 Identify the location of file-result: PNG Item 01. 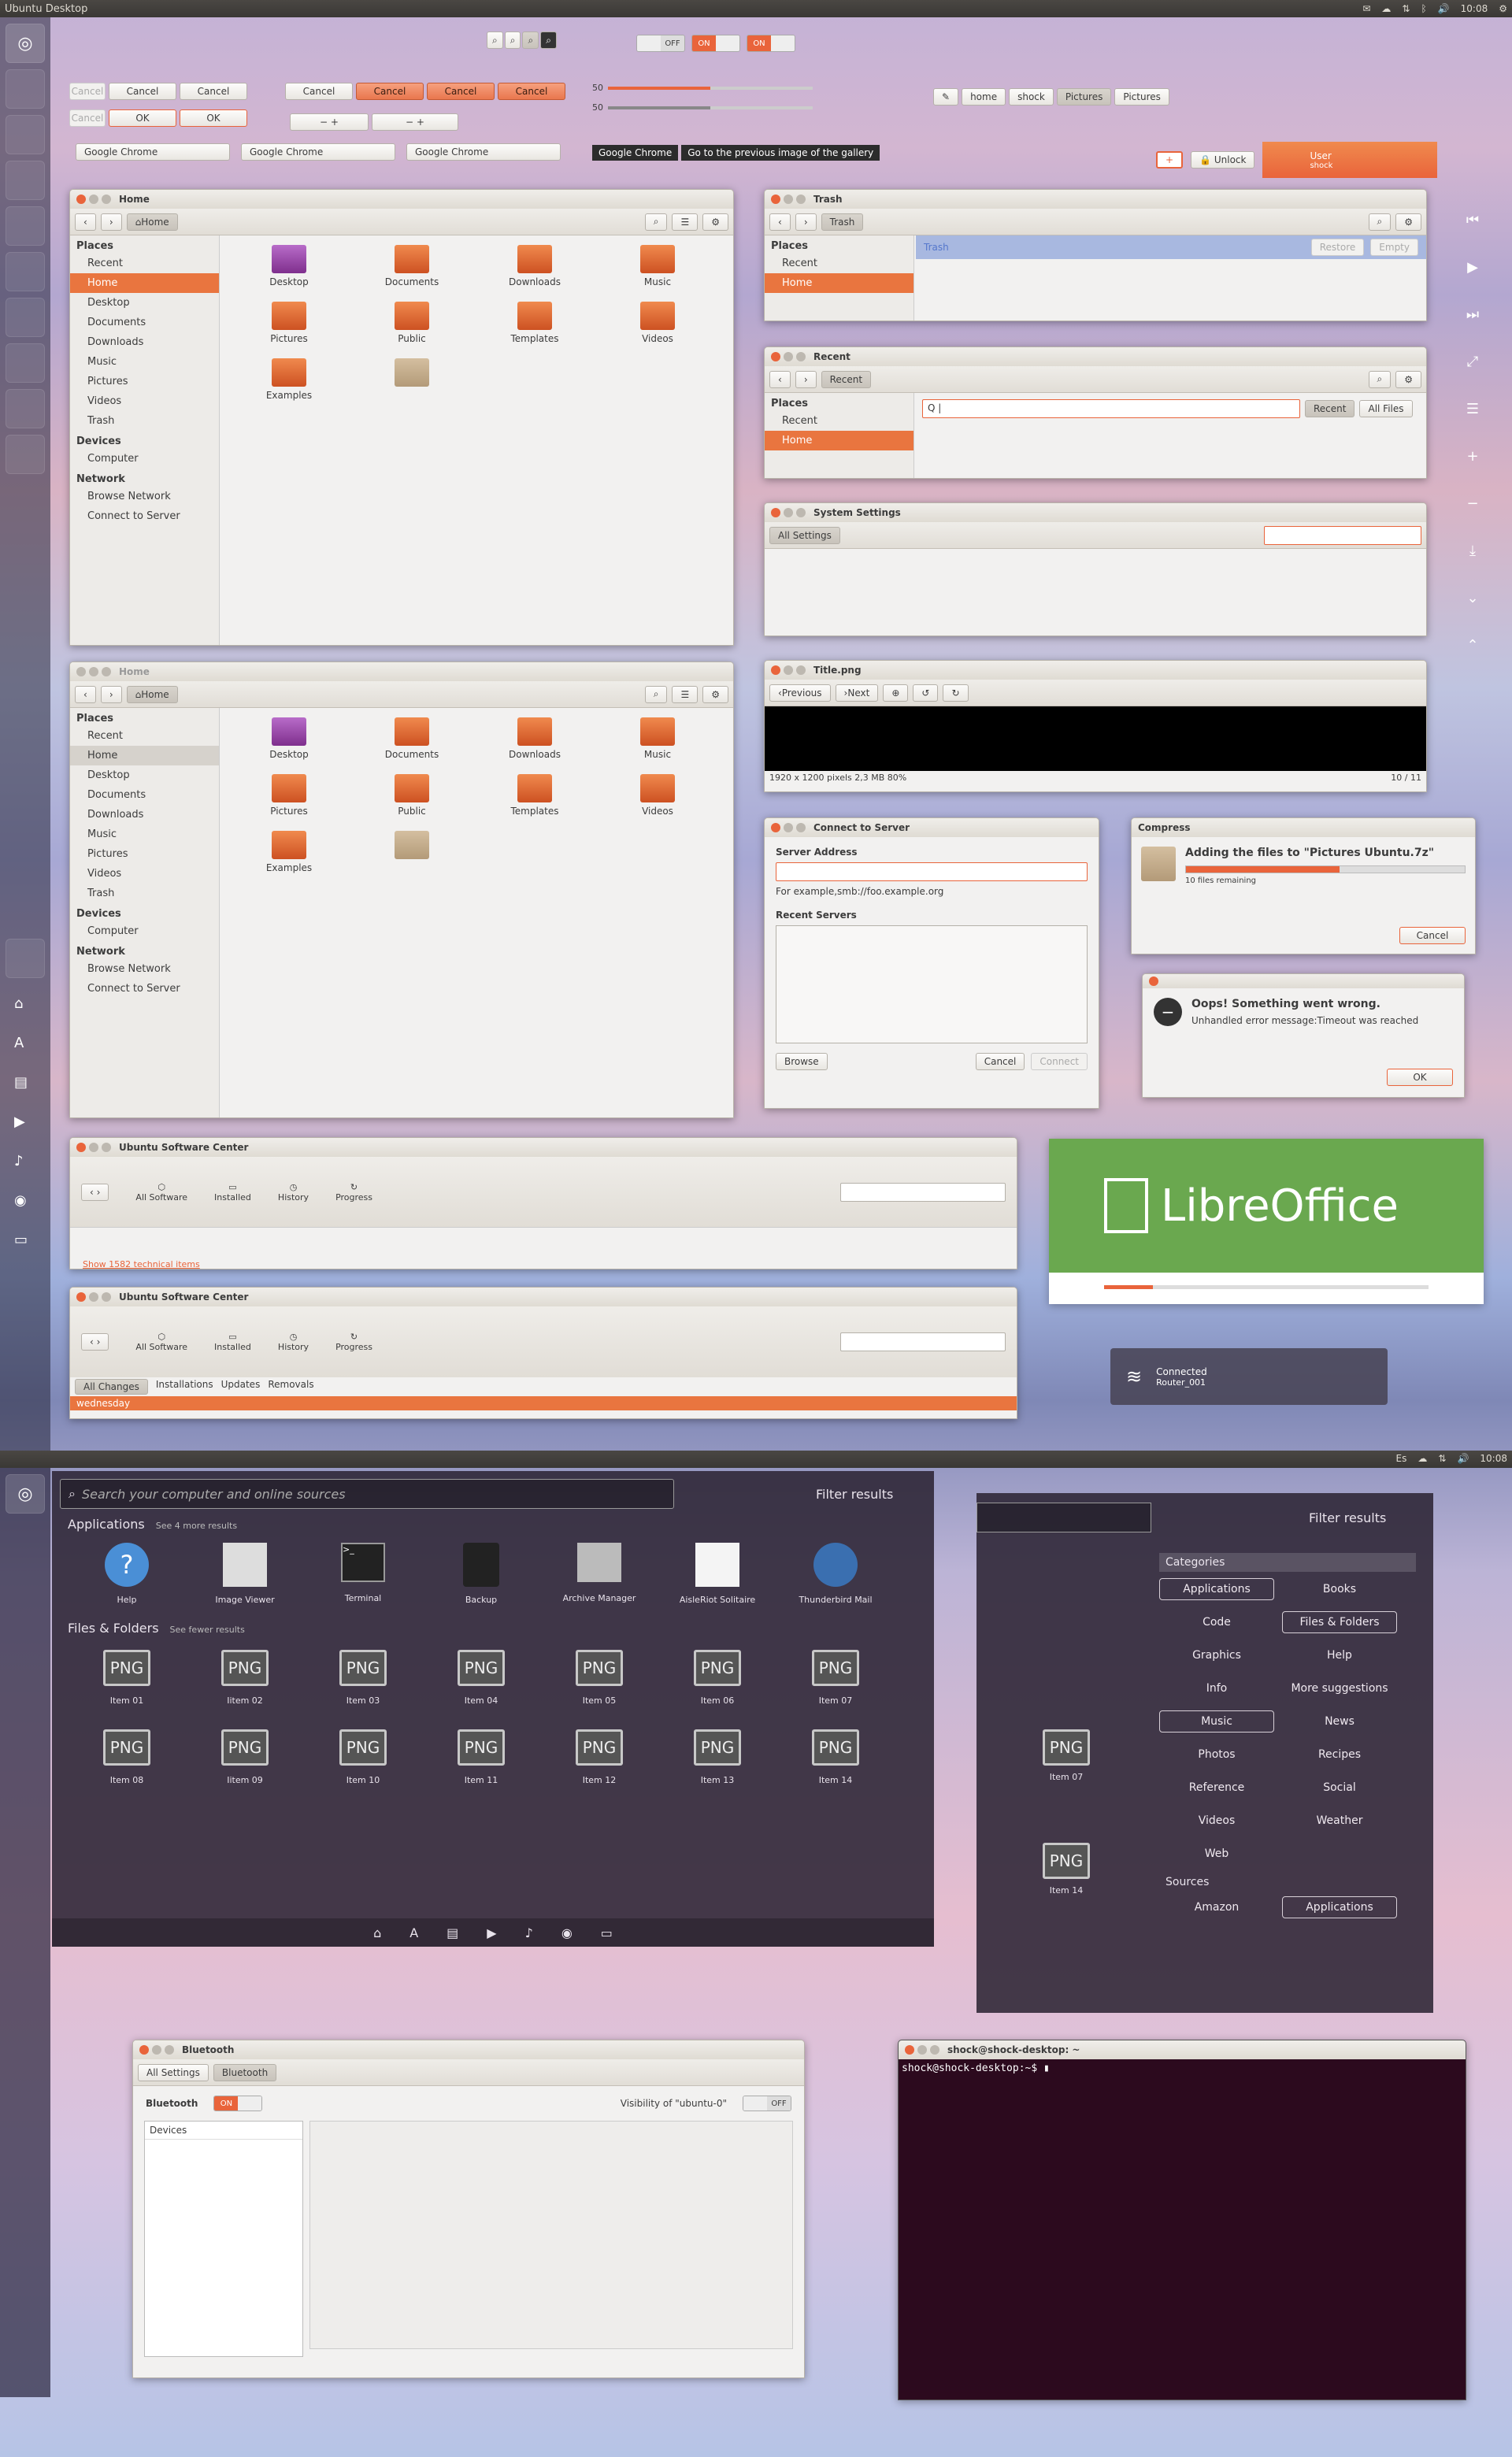
(127, 1678).